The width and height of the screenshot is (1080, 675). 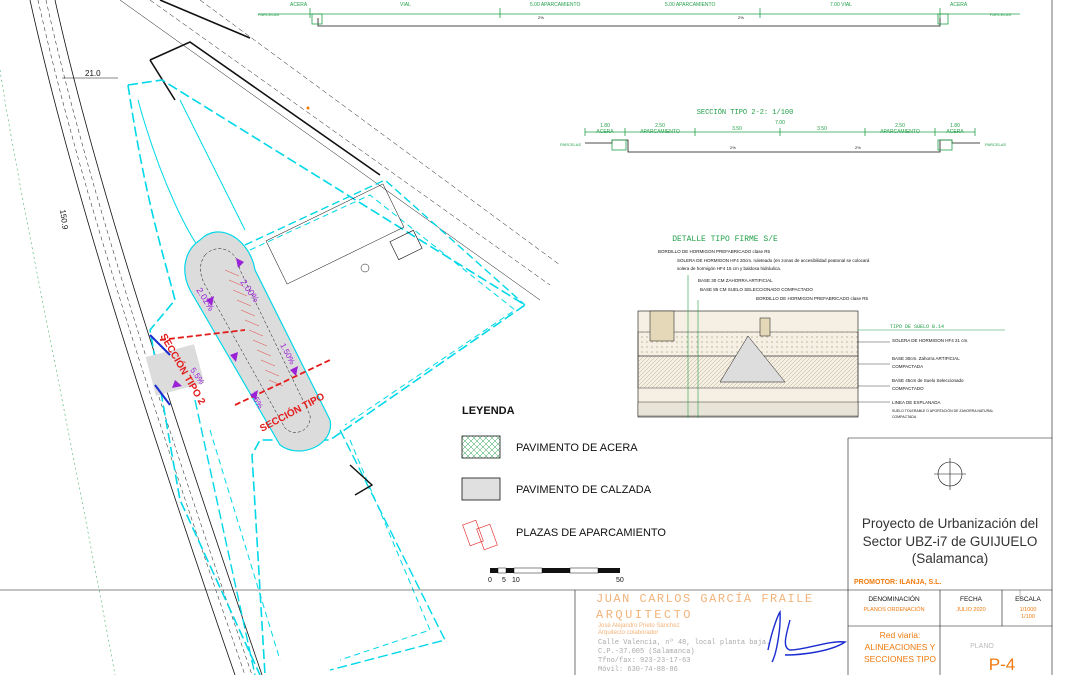 I want to click on top-label-aparcamiento-1: 5.00 APARCAMIENTO, so click(x=555, y=5).